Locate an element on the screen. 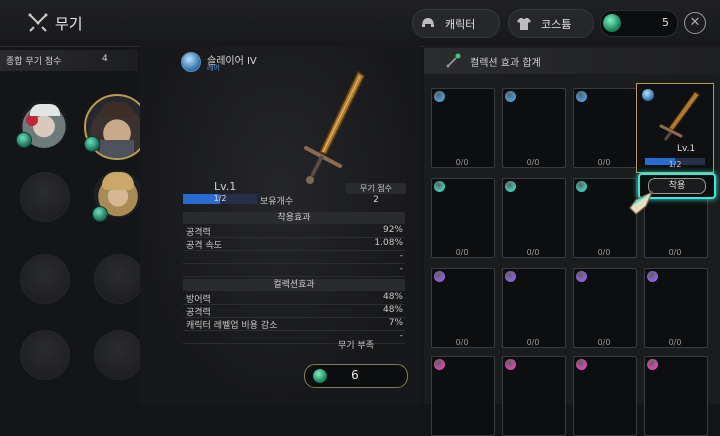 This screenshot has height=436, width=720. weapon-shortage-counter: 6 is located at coordinates (356, 376).